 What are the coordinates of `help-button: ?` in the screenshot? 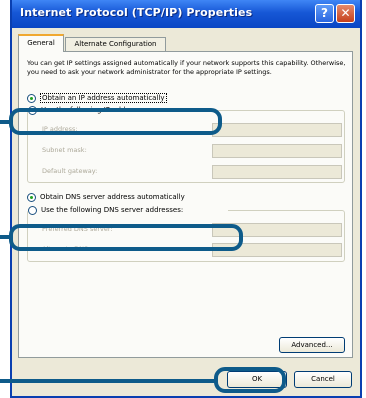 It's located at (324, 13).